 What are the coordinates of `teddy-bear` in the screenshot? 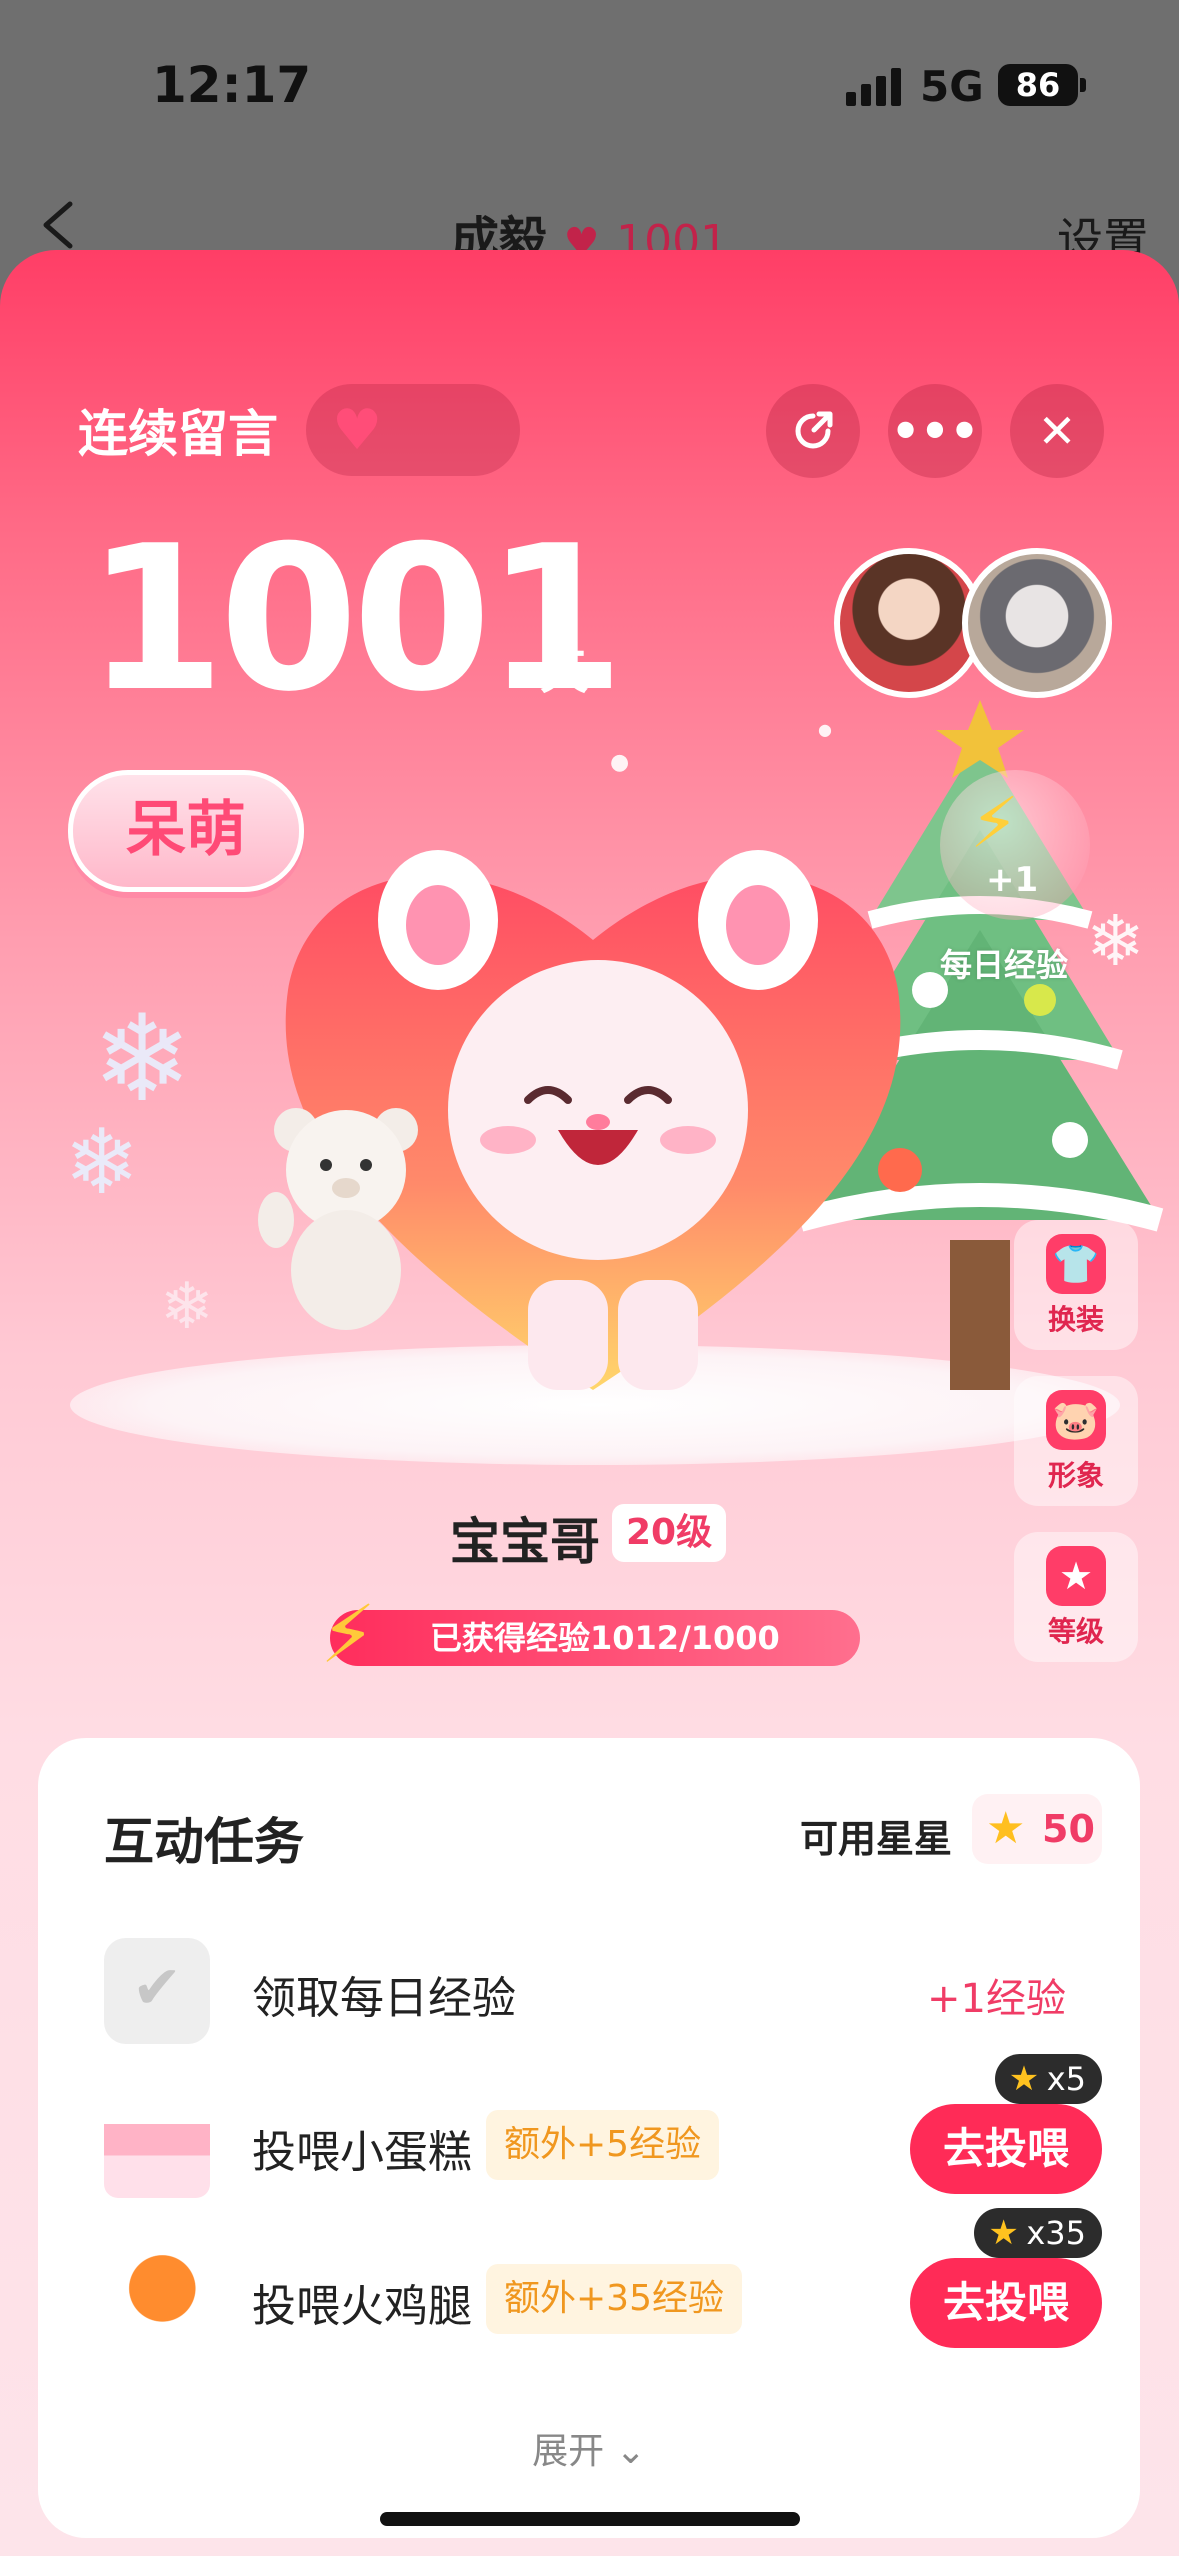 It's located at (338, 1219).